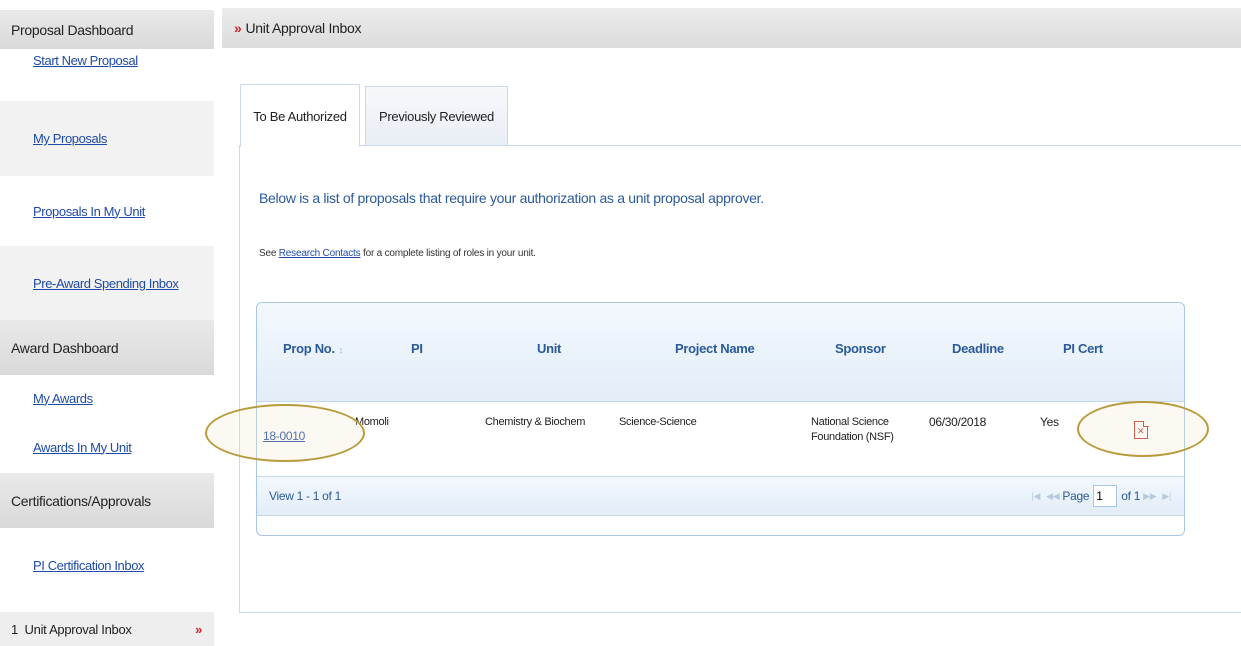 Image resolution: width=1241 pixels, height=646 pixels. I want to click on proposals-in-my-unit-link: Proposals In My Unit, so click(89, 211).